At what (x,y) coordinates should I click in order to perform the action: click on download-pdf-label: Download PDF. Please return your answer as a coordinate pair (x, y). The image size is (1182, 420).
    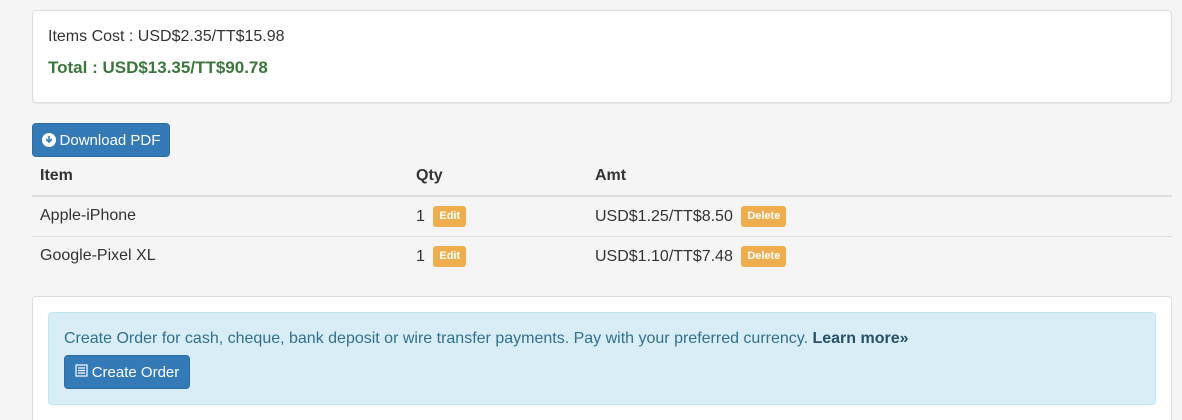
    Looking at the image, I should click on (110, 140).